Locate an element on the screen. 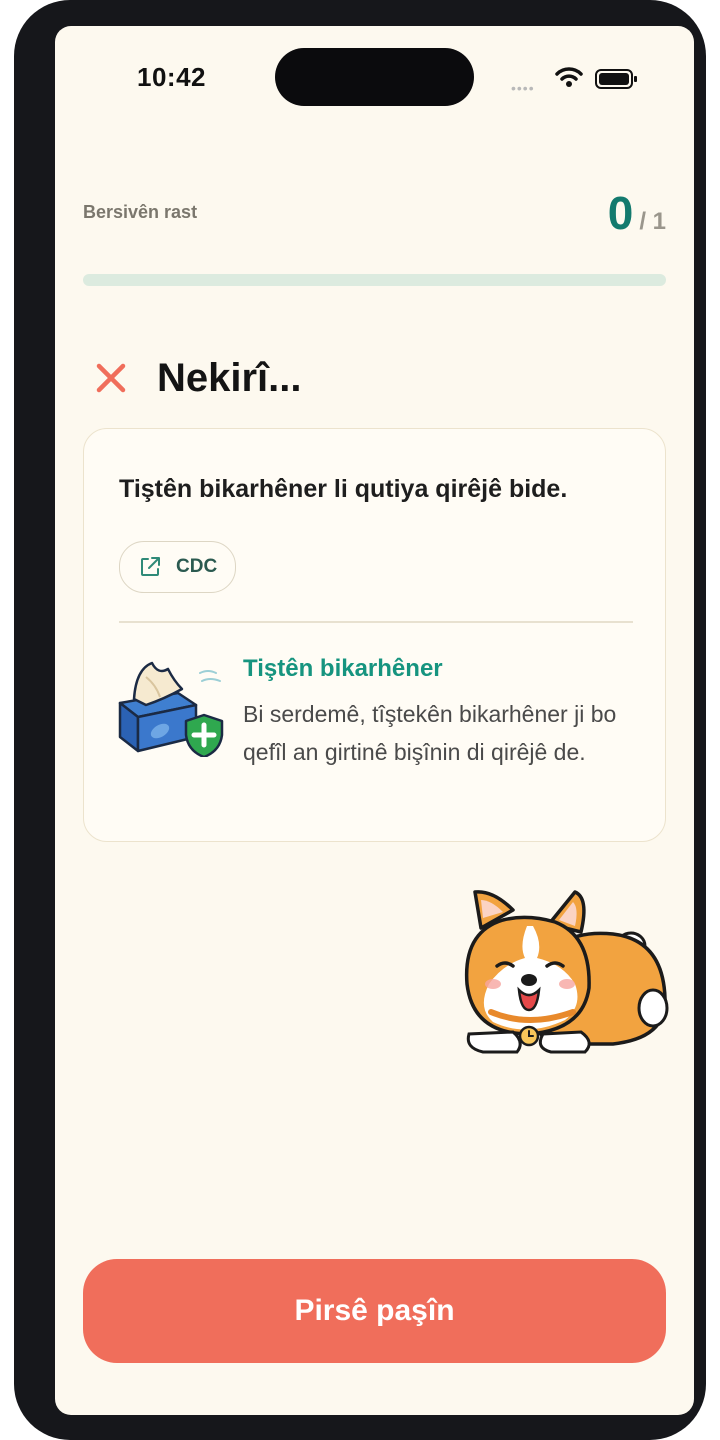 Image resolution: width=720 pixels, height=1440 pixels. source-label: CDC is located at coordinates (197, 566).